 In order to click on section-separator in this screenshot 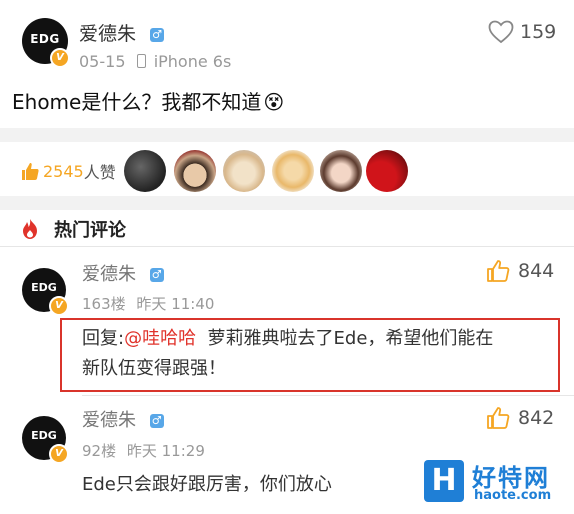, I will do `click(287, 135)`.